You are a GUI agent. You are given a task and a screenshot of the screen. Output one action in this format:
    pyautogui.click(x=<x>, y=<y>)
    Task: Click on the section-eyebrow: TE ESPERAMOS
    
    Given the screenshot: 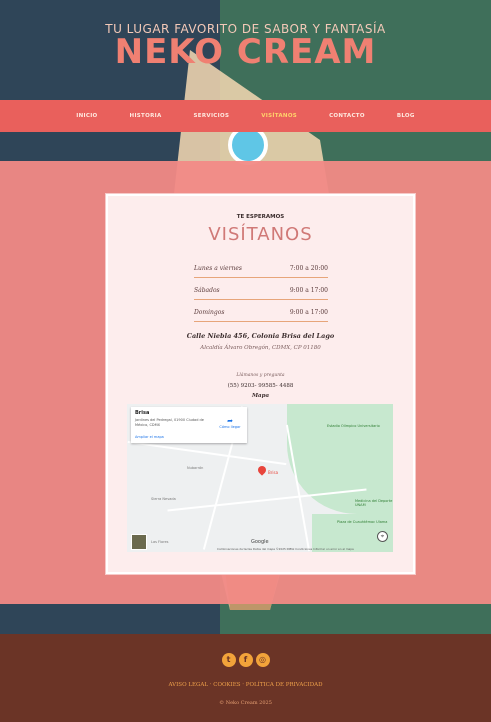 What is the action you would take?
    pyautogui.click(x=260, y=217)
    